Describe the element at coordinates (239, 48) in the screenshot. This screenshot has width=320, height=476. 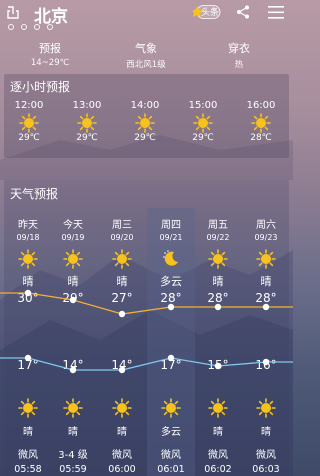
I see `summary-label: 穿衣` at that location.